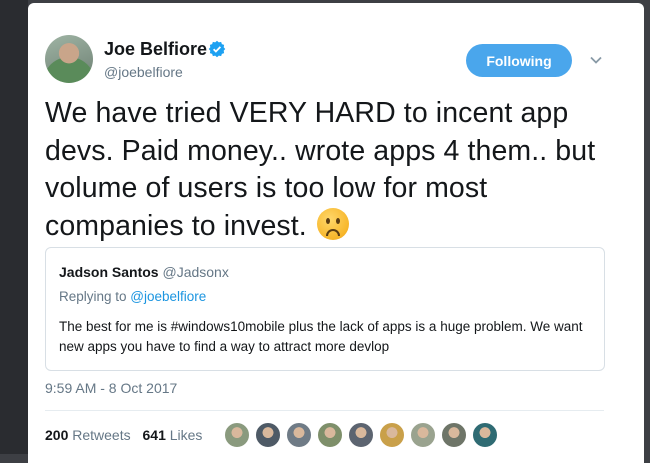 This screenshot has height=463, width=650. Describe the element at coordinates (596, 60) in the screenshot. I see `chevron-down-icon` at that location.